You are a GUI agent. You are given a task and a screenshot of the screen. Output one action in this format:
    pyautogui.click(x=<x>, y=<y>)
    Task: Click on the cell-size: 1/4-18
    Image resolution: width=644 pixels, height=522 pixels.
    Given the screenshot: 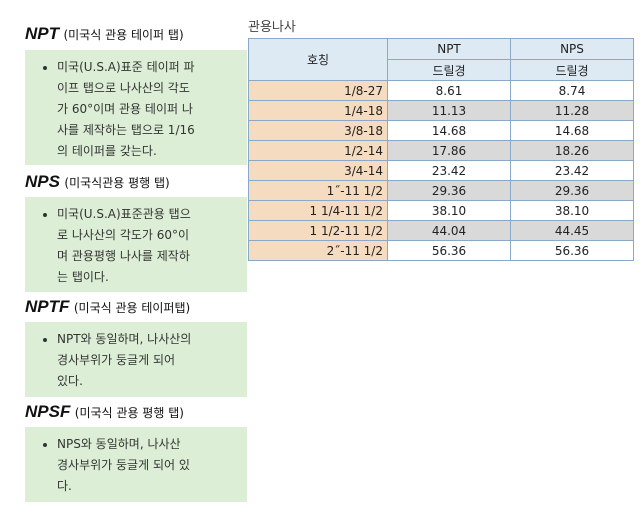 What is the action you would take?
    pyautogui.click(x=318, y=110)
    